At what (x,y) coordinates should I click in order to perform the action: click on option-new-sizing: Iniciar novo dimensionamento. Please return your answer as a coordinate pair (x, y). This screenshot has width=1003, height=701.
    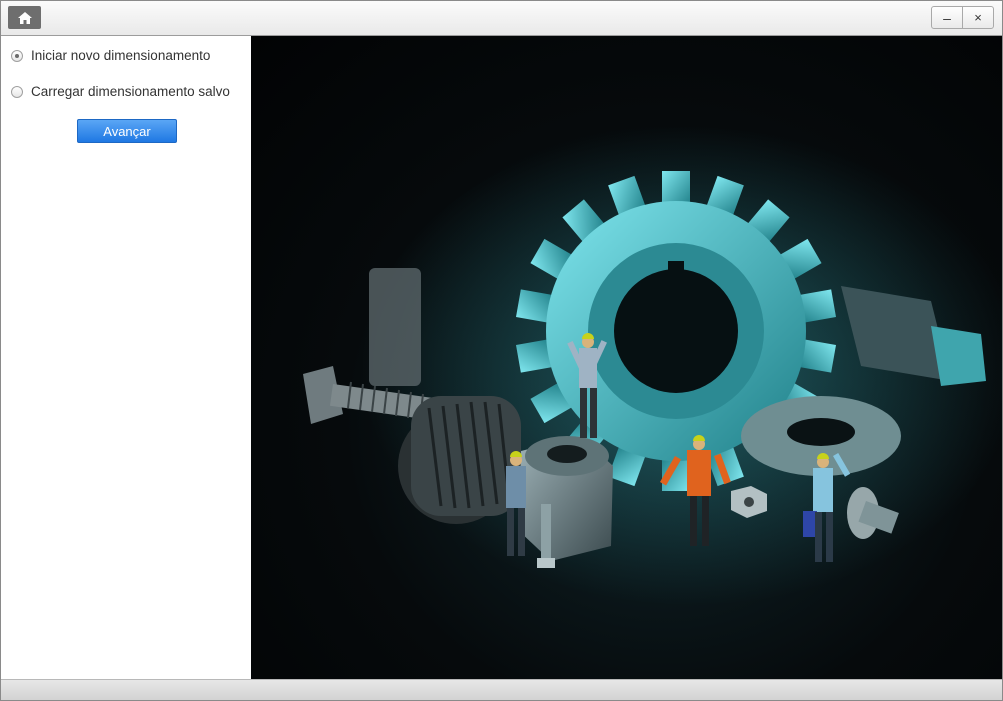
    Looking at the image, I should click on (110, 55).